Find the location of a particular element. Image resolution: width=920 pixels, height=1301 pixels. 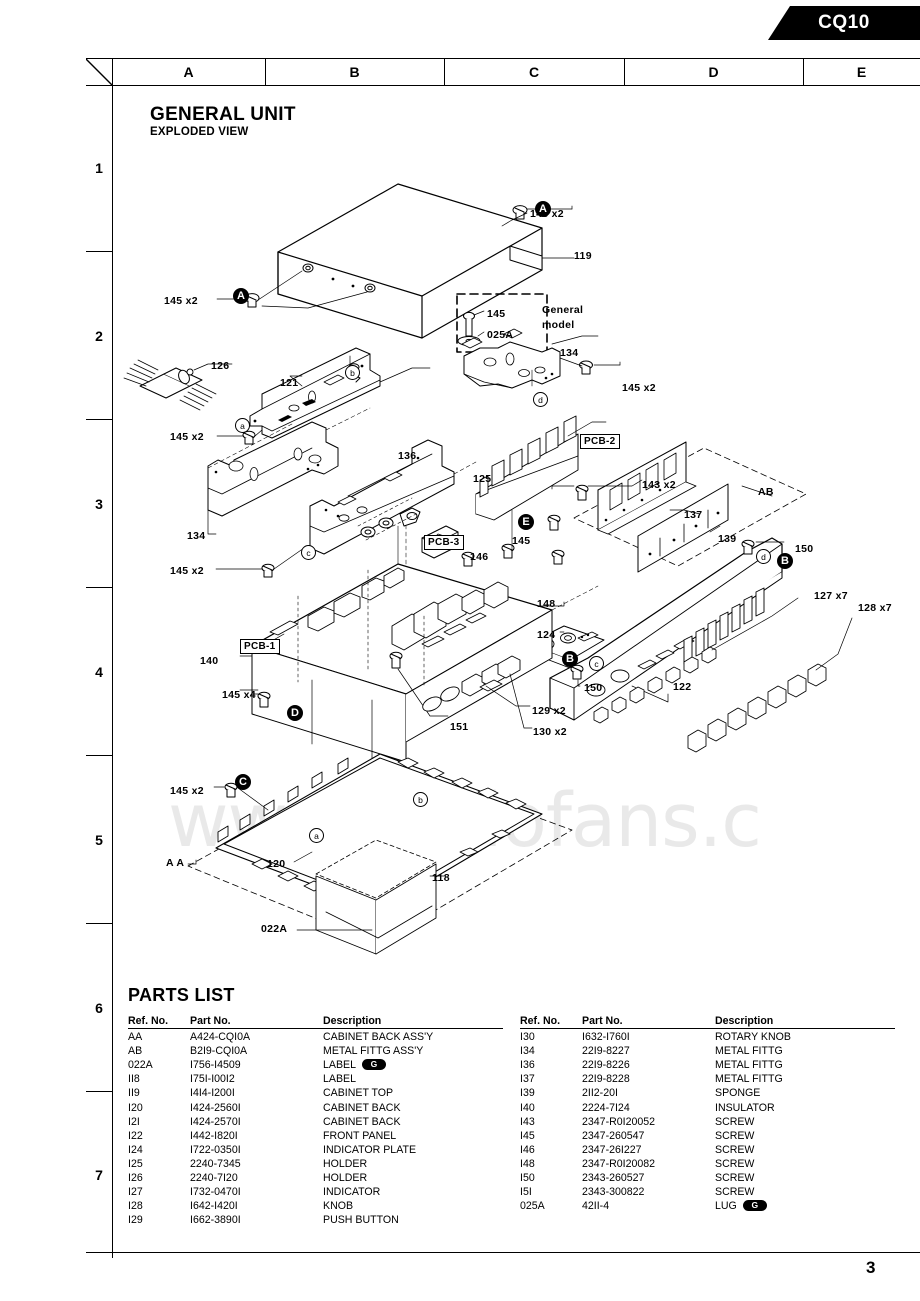

parts-cell-ref: I27 is located at coordinates (135, 1192).